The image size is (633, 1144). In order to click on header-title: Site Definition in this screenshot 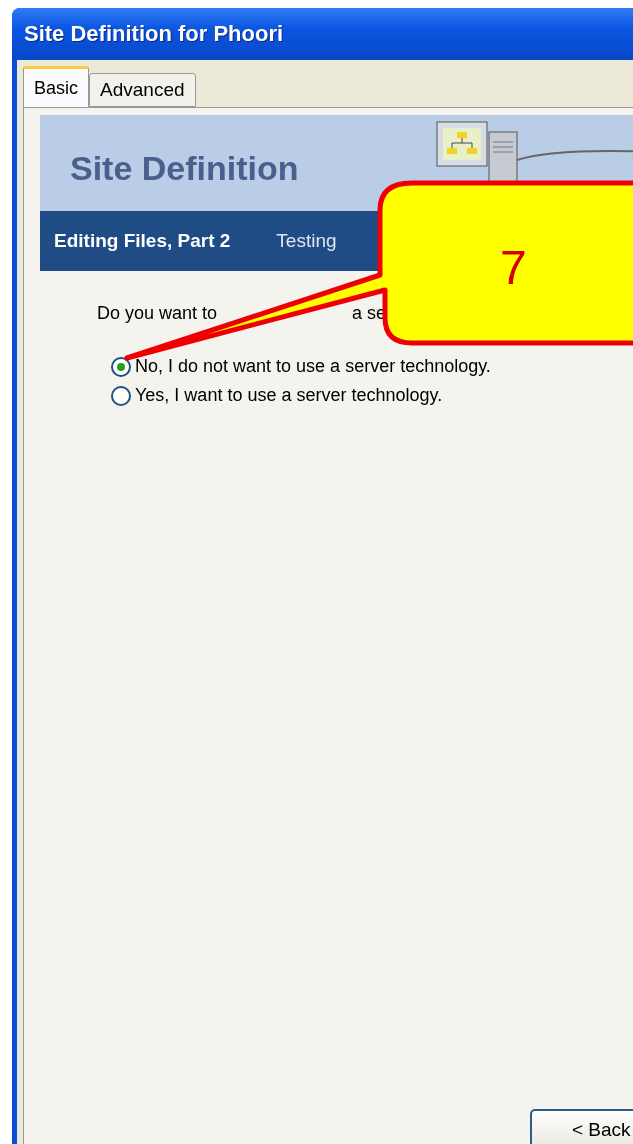, I will do `click(184, 168)`.